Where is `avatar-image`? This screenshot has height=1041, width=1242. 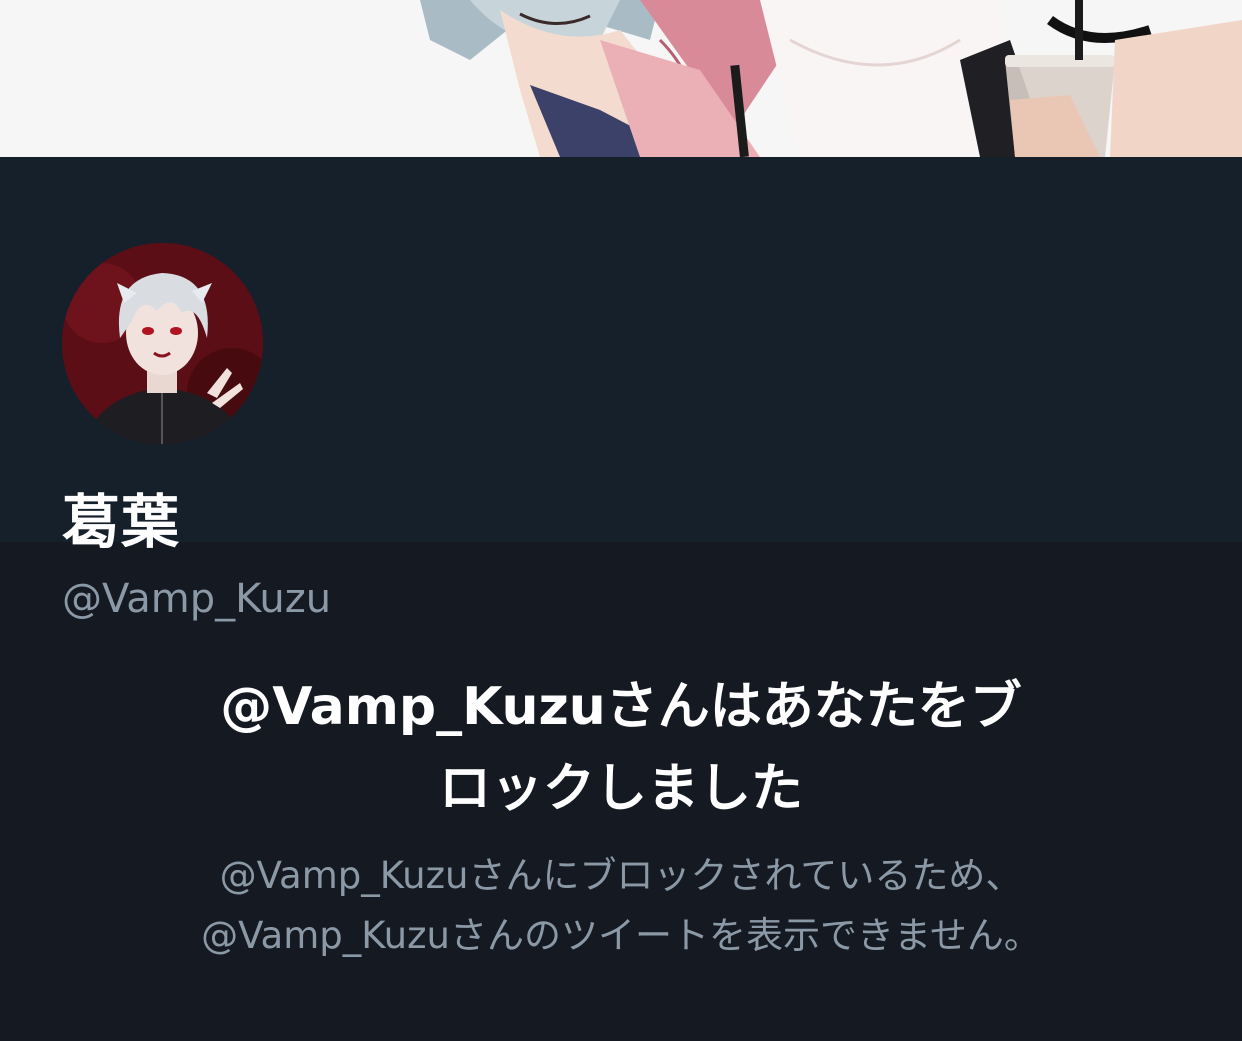 avatar-image is located at coordinates (162, 343).